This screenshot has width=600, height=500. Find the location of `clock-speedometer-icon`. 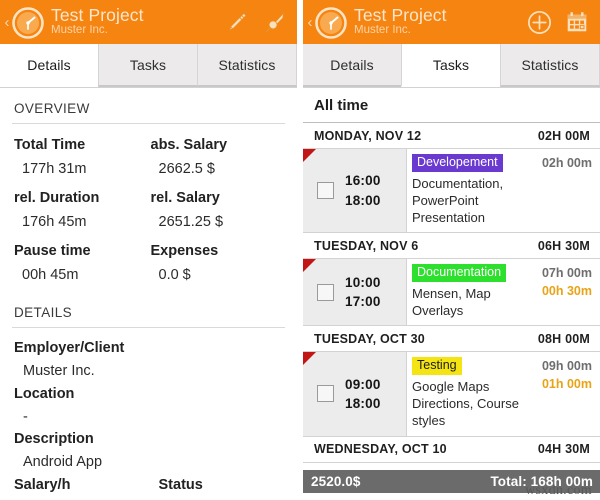

clock-speedometer-icon is located at coordinates (330, 22).